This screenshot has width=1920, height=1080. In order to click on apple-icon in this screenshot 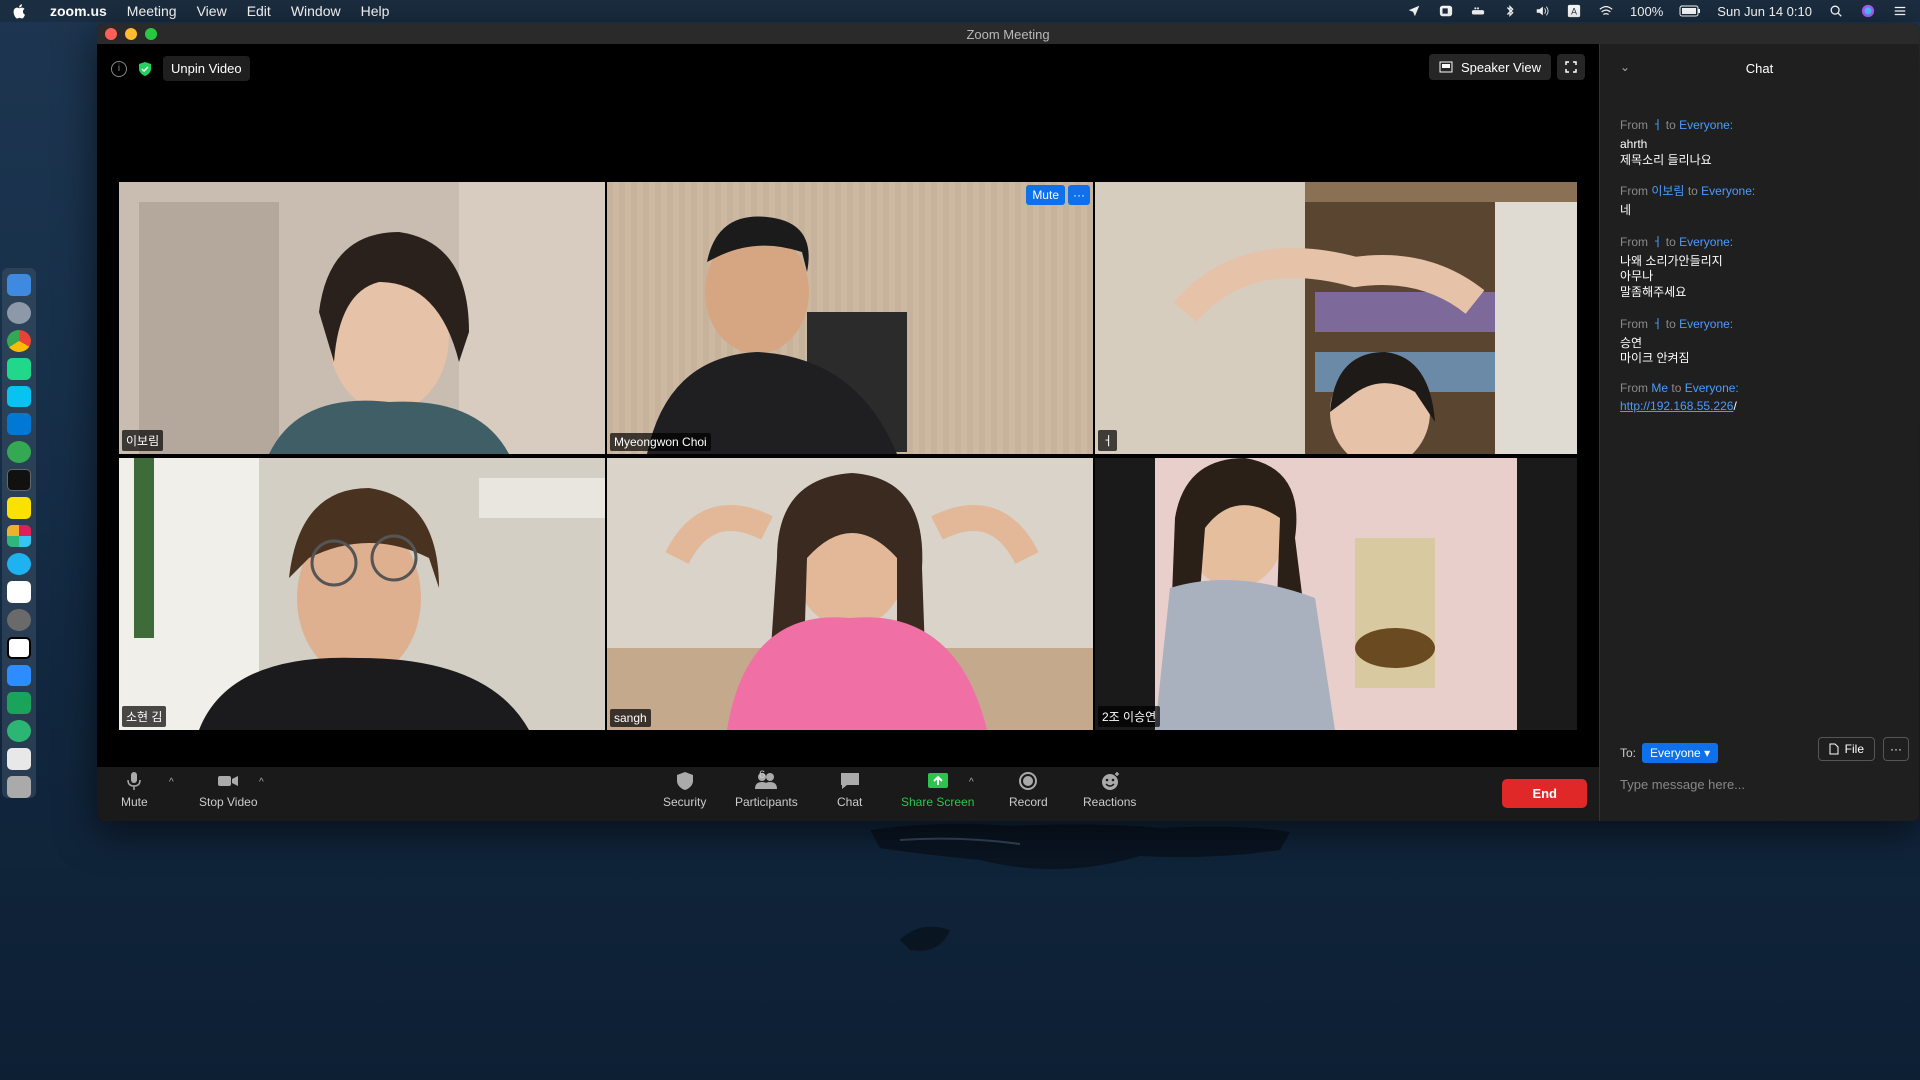, I will do `click(20, 11)`.